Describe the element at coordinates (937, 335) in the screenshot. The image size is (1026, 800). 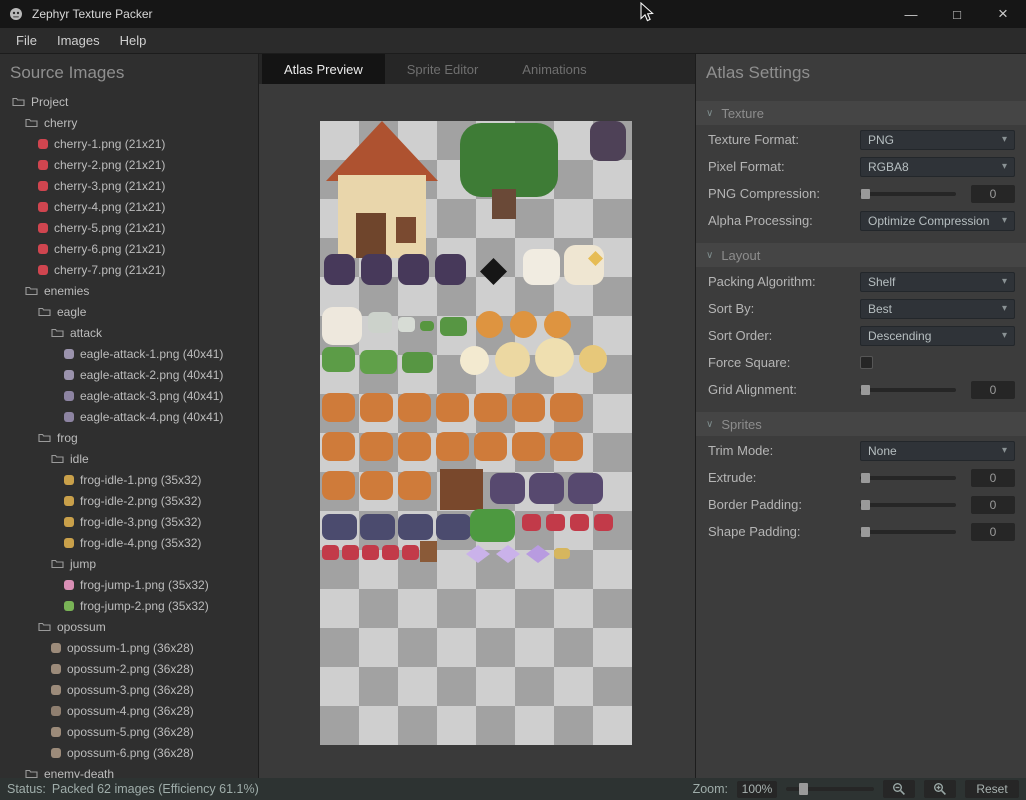
I see `sort-order-dropdown: Descending ▾` at that location.